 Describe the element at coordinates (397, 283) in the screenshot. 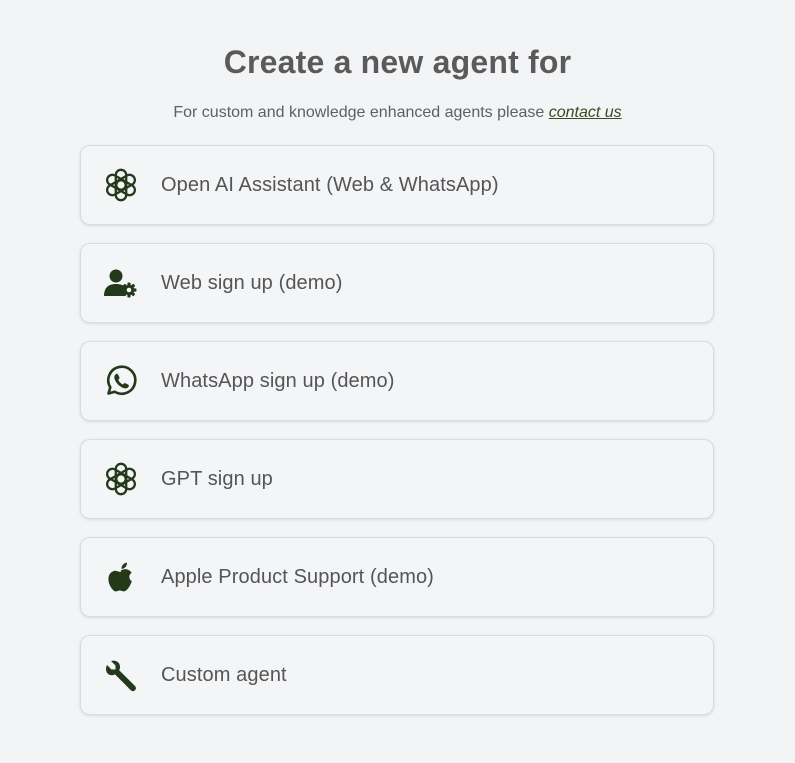

I see `option-web-signup: Web sign up (demo)` at that location.